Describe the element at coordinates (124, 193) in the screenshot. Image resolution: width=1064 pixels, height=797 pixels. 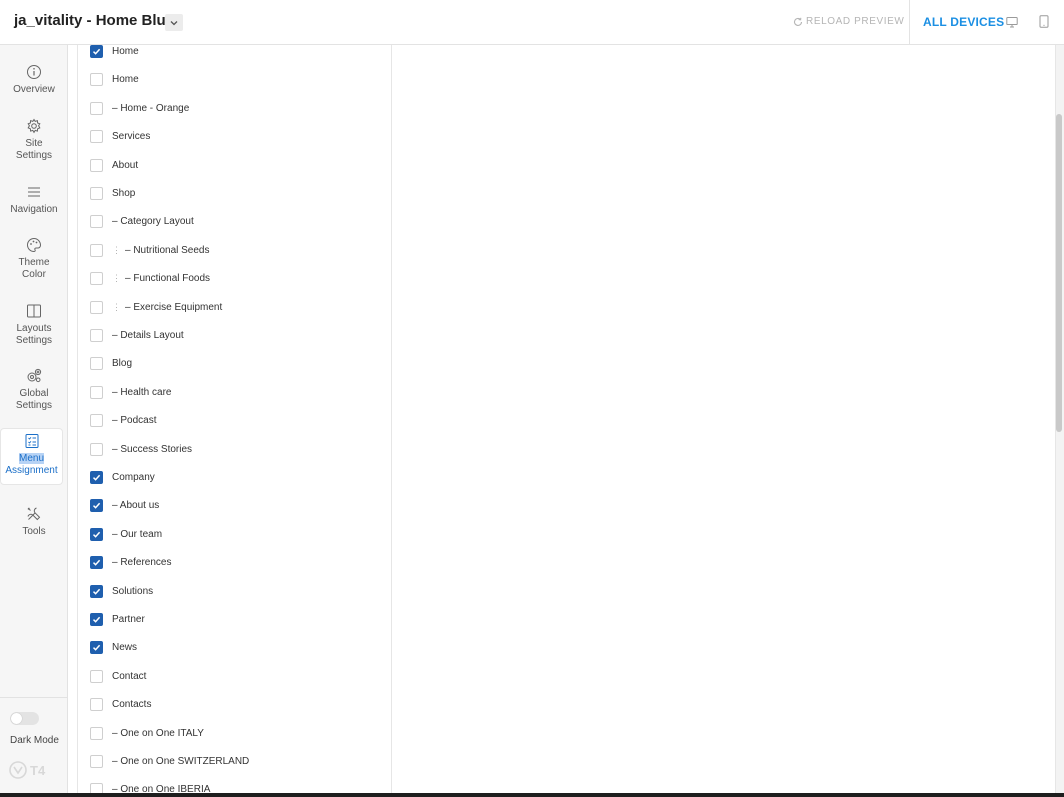
I see `menu-item-label: Shop` at that location.